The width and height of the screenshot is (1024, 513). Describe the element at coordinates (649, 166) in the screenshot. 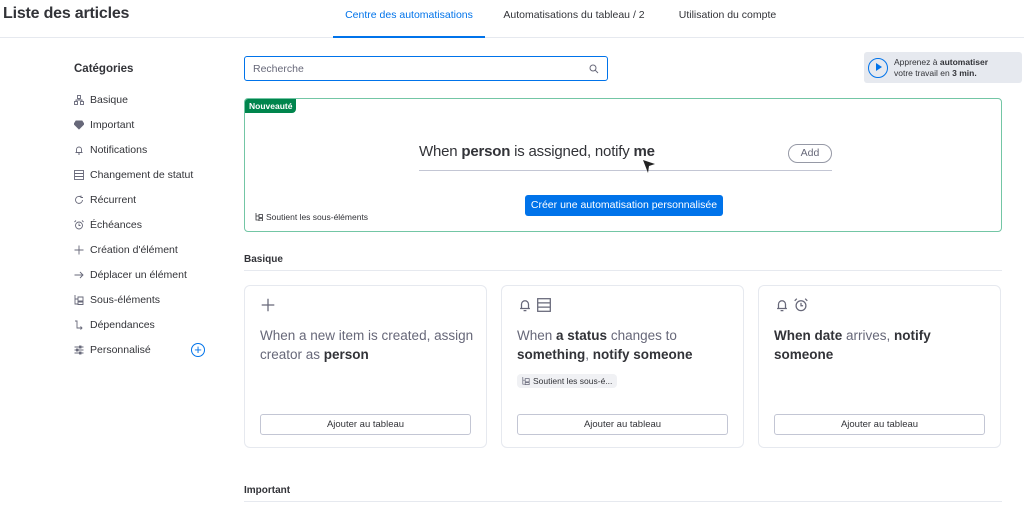

I see `cursor-icon` at that location.